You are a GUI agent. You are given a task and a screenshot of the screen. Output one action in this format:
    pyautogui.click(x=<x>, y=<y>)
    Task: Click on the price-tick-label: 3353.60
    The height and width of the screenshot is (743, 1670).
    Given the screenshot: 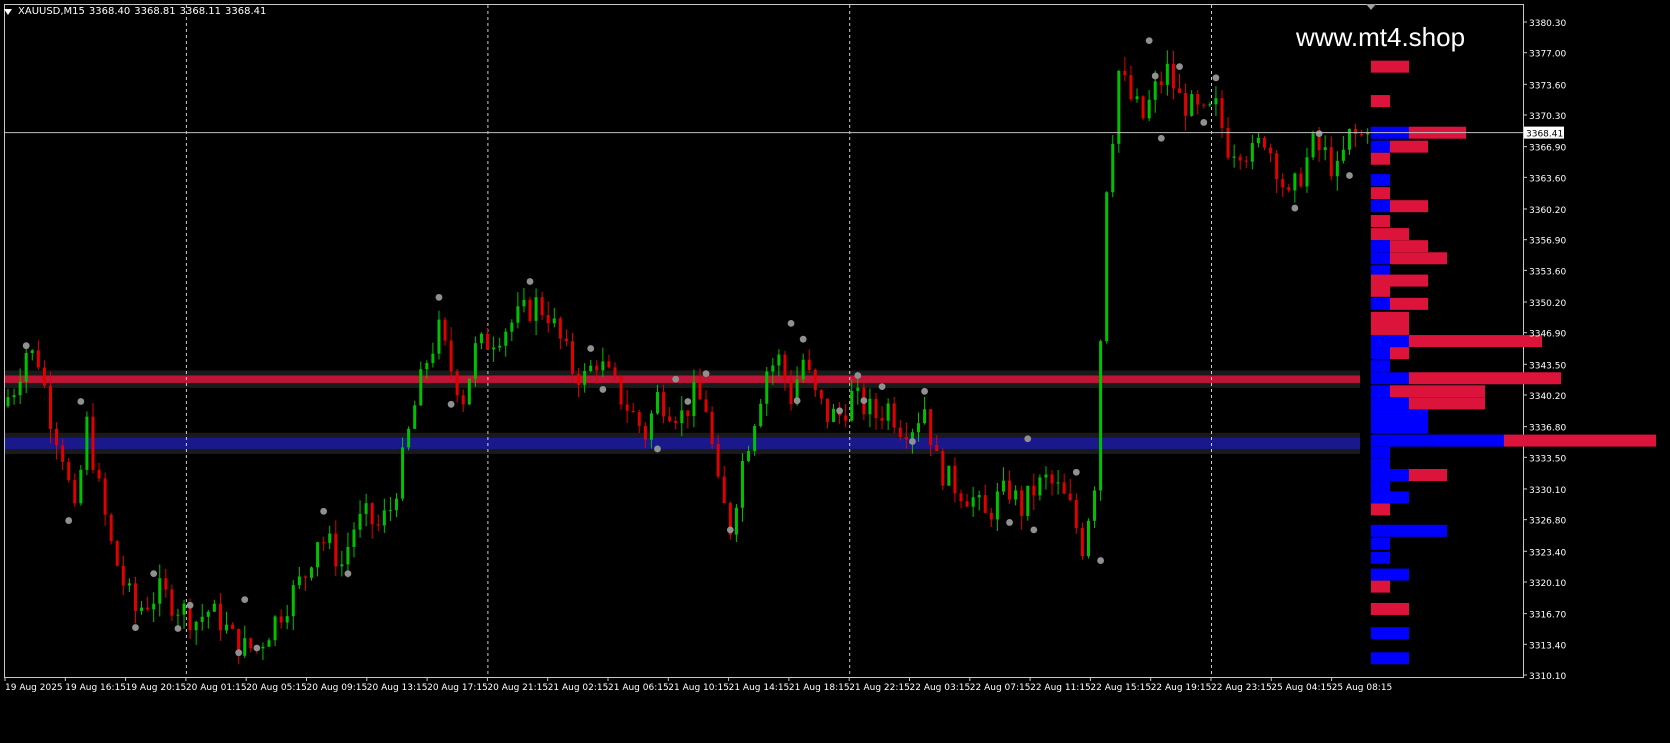 What is the action you would take?
    pyautogui.click(x=1547, y=272)
    